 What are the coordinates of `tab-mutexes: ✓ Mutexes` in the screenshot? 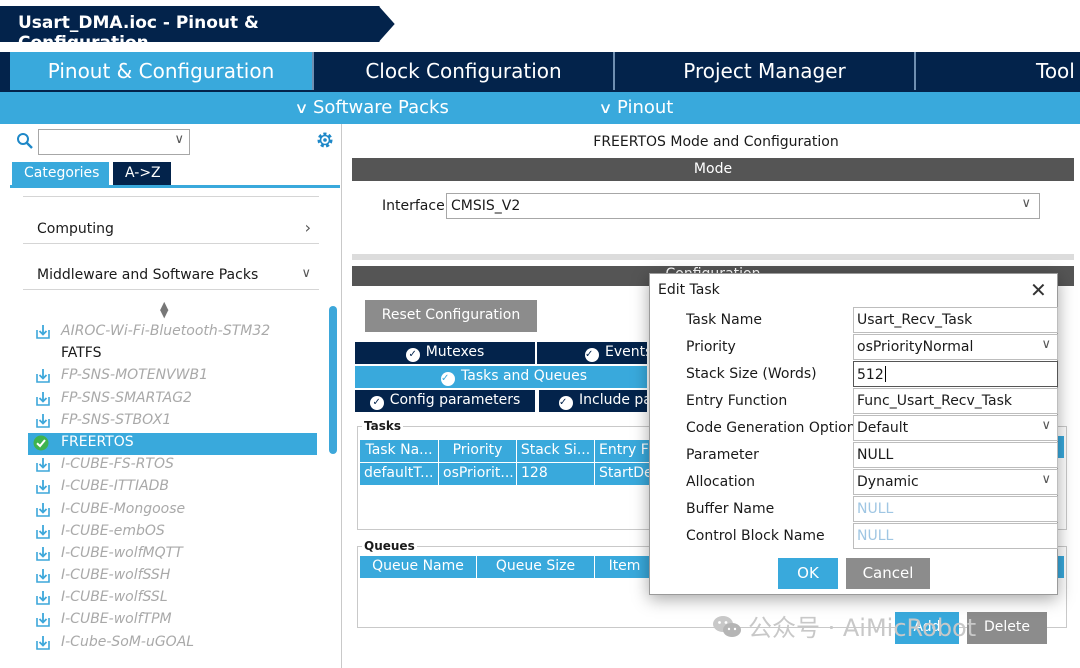 It's located at (446, 353).